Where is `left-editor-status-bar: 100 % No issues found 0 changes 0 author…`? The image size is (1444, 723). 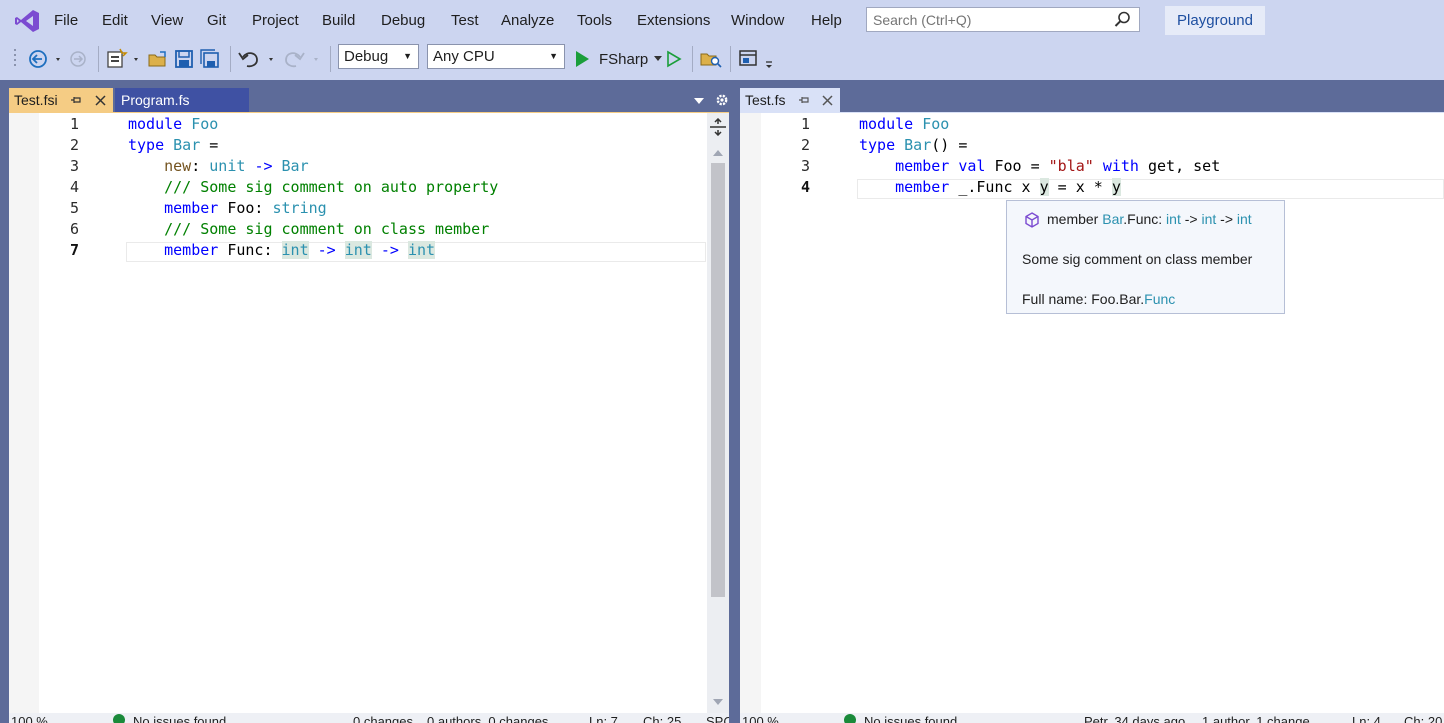 left-editor-status-bar: 100 % No issues found 0 changes 0 author… is located at coordinates (369, 718).